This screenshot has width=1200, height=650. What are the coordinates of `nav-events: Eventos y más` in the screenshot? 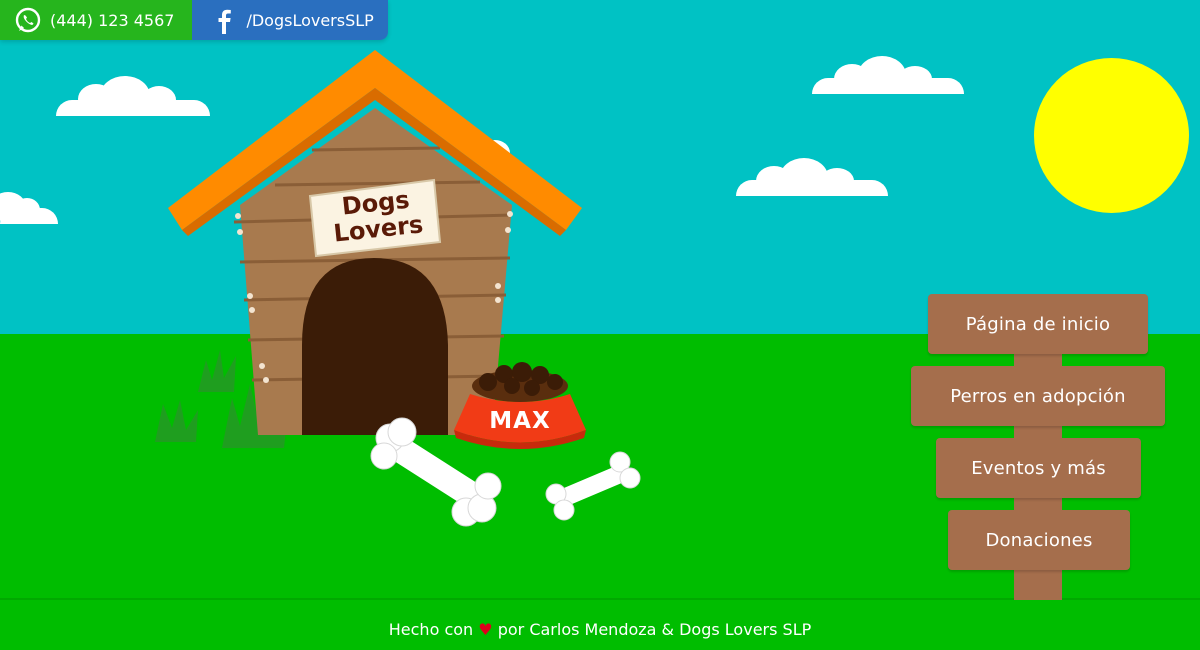 It's located at (1038, 468).